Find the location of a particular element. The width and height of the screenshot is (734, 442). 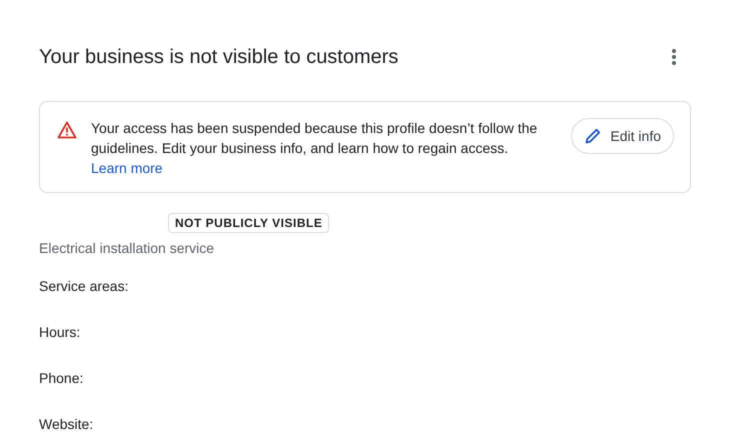

warning-icon is located at coordinates (67, 130).